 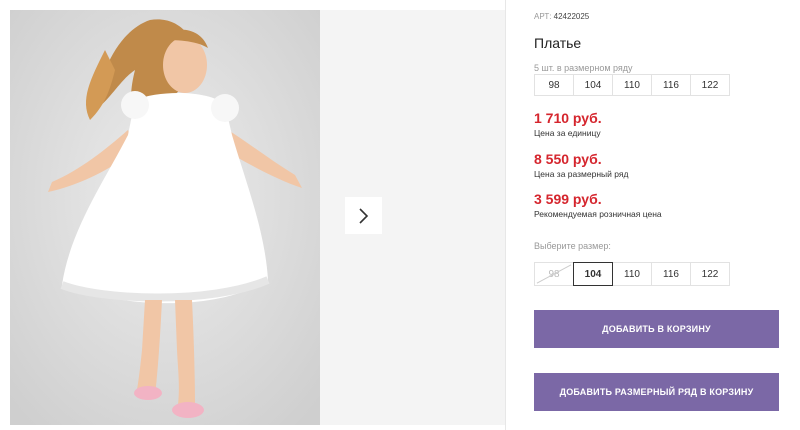 What do you see at coordinates (558, 43) in the screenshot?
I see `product-title: Платье` at bounding box center [558, 43].